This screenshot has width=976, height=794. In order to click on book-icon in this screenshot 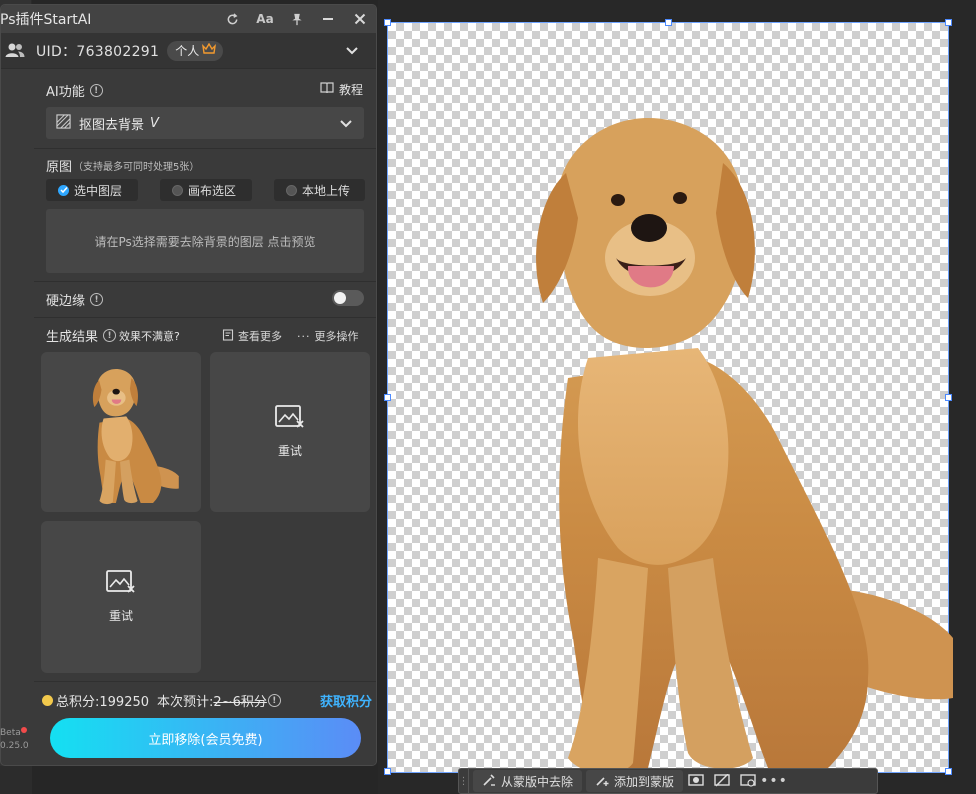, I will do `click(327, 89)`.